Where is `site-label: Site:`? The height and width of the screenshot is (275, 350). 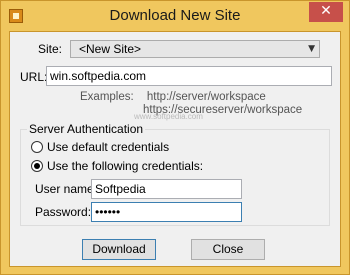 site-label: Site: is located at coordinates (50, 49).